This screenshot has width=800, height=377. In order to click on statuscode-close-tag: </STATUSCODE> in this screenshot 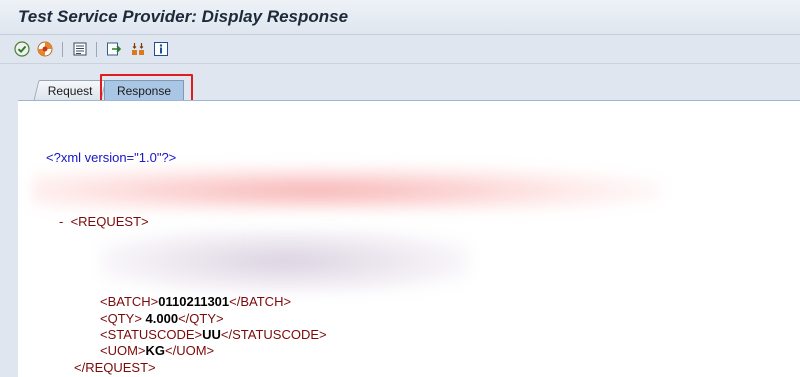, I will do `click(273, 334)`.